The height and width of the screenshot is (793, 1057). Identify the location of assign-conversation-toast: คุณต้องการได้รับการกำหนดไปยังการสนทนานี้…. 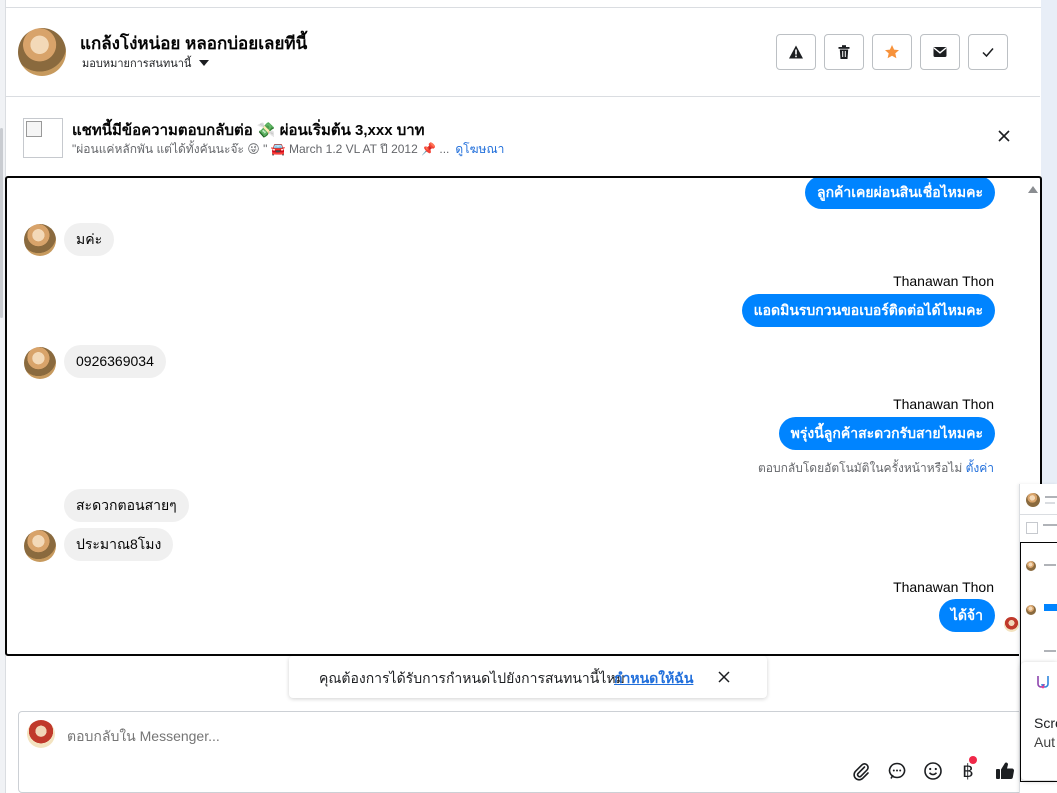
(528, 677).